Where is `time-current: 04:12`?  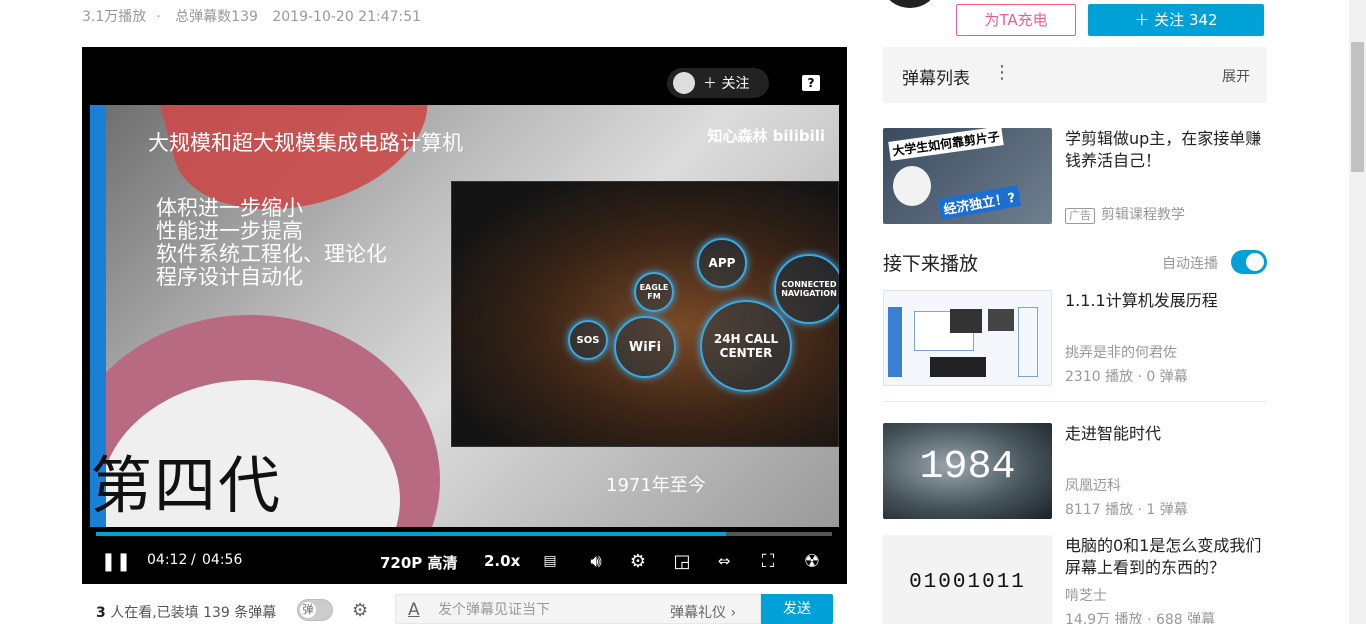 time-current: 04:12 is located at coordinates (167, 560).